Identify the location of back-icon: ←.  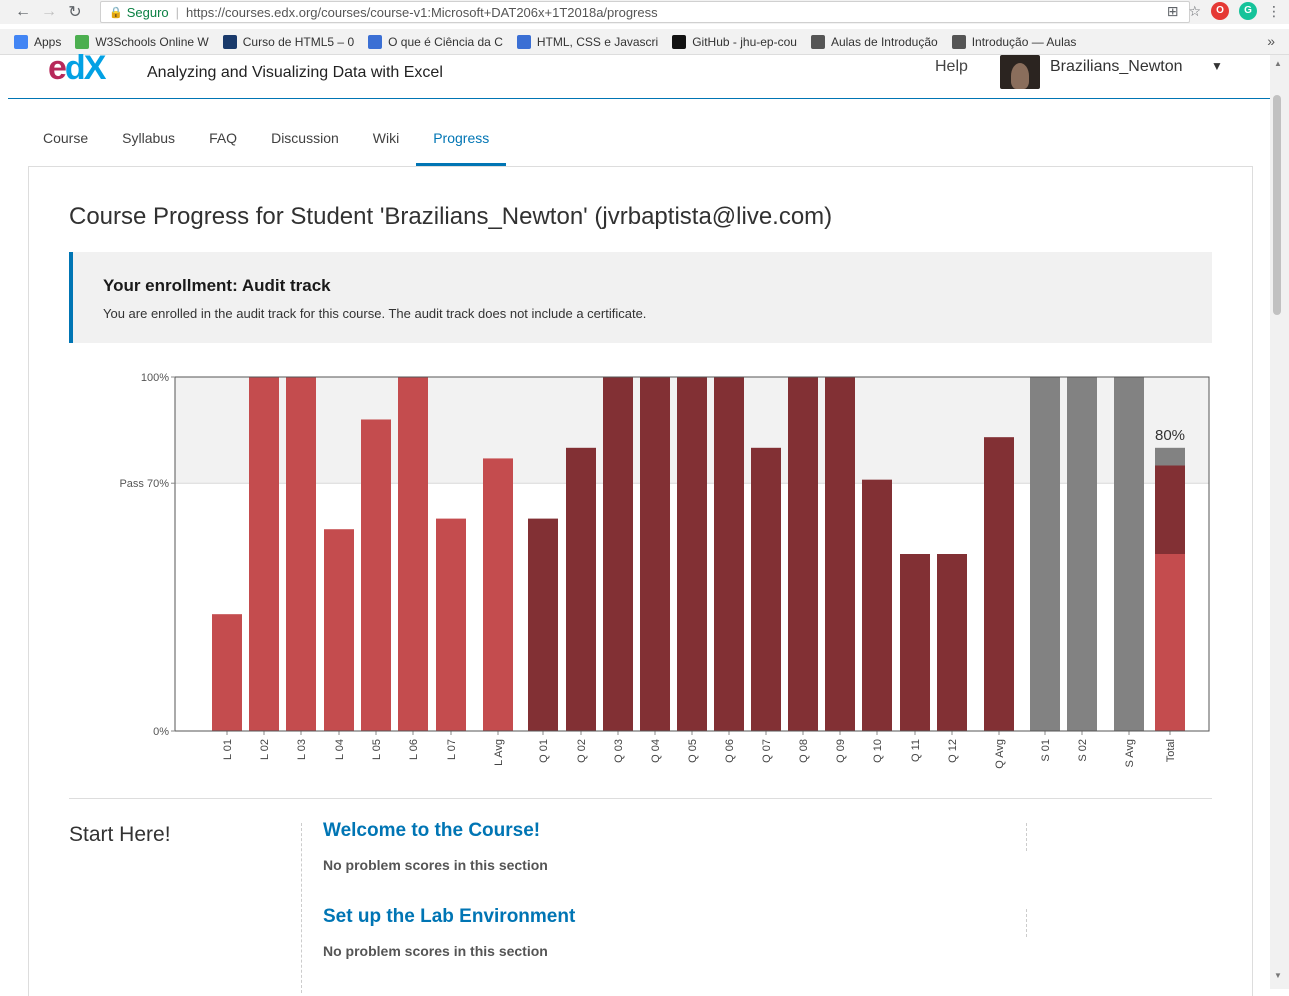
(23, 12).